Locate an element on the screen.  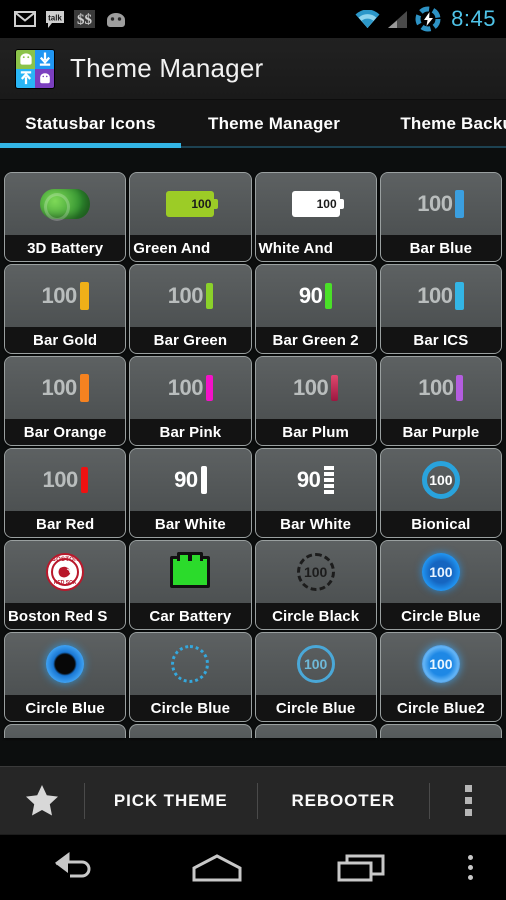
theme-item-bar-green-2: 90 Bar Green 2 is located at coordinates (315, 309).